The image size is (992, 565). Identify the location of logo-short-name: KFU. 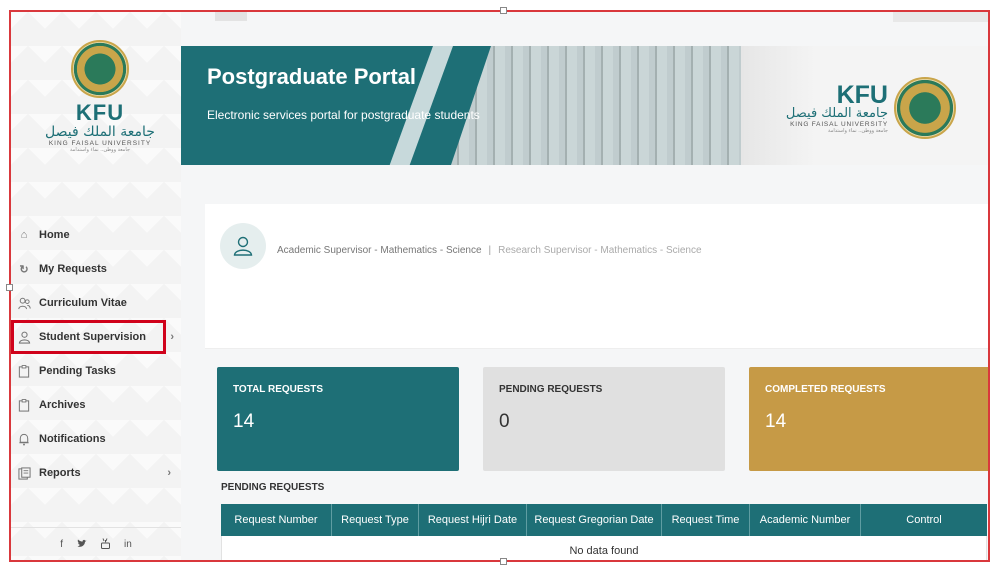
(100, 112).